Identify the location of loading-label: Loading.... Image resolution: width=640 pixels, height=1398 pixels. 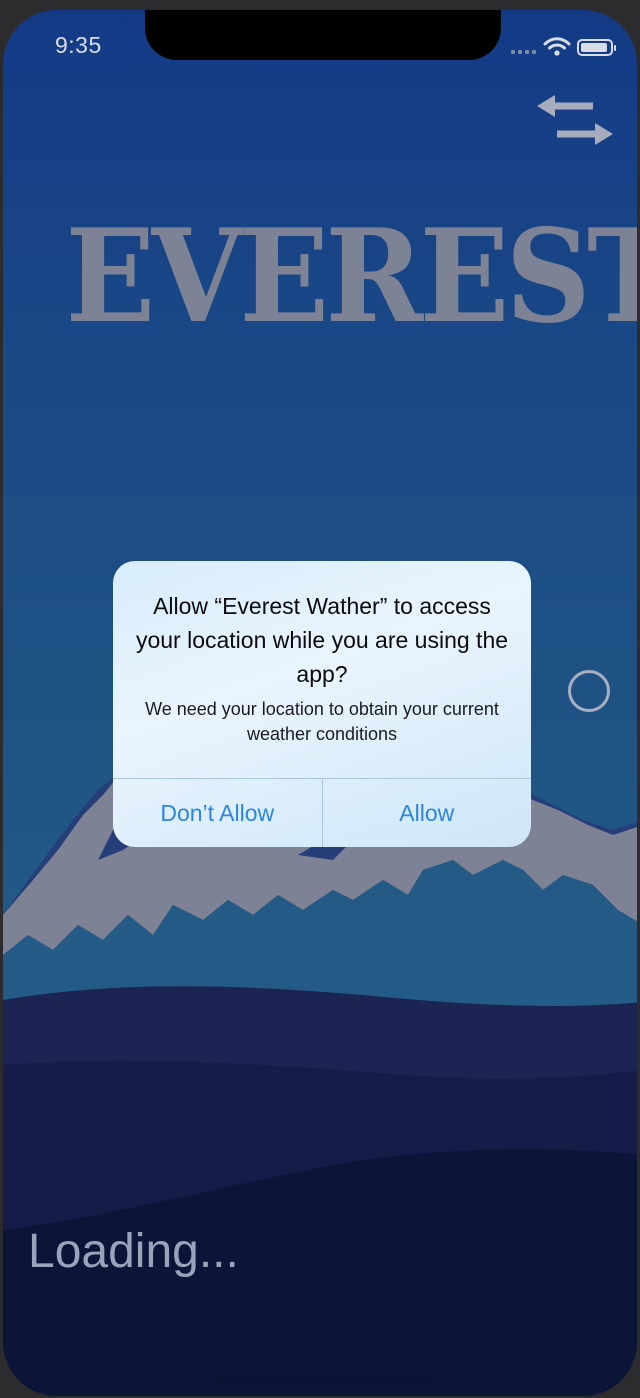
(133, 1251).